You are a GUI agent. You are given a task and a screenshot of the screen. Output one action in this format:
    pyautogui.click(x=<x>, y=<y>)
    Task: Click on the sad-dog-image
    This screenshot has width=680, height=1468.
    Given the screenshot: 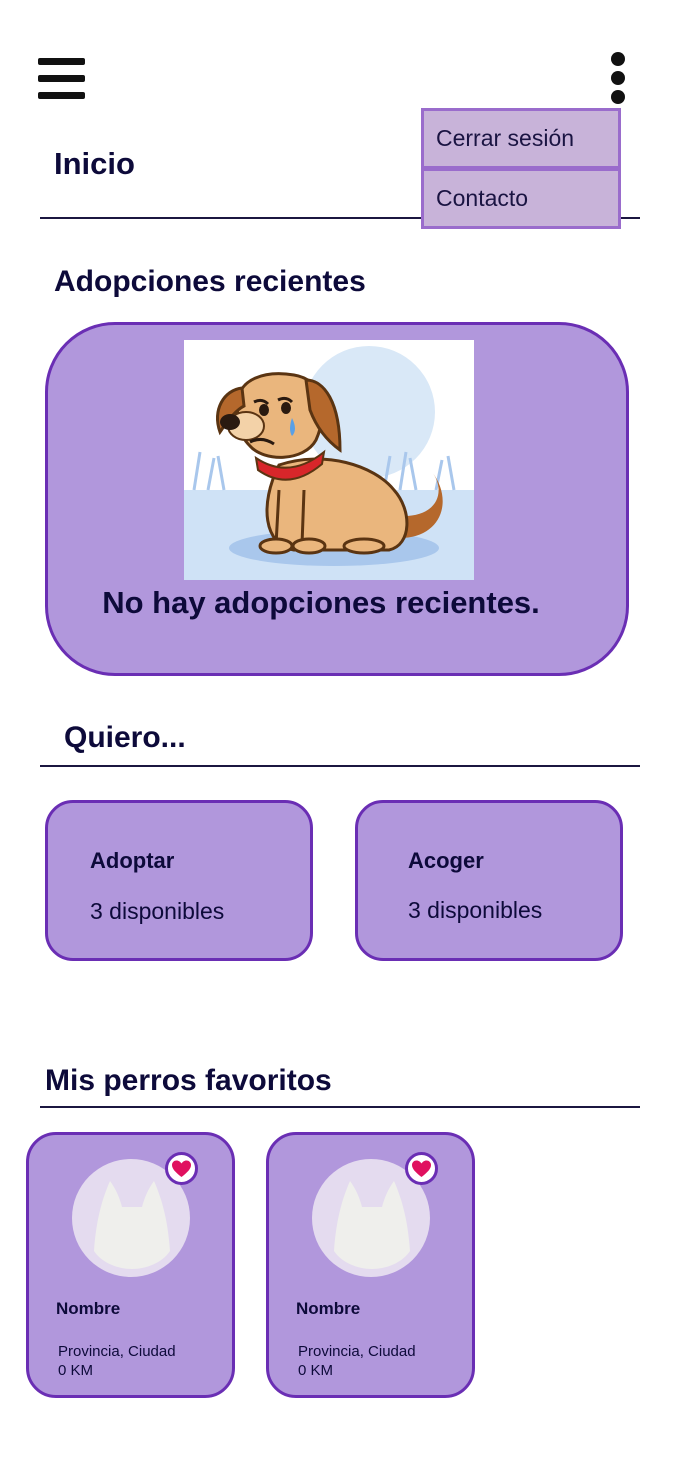 What is the action you would take?
    pyautogui.click(x=329, y=460)
    